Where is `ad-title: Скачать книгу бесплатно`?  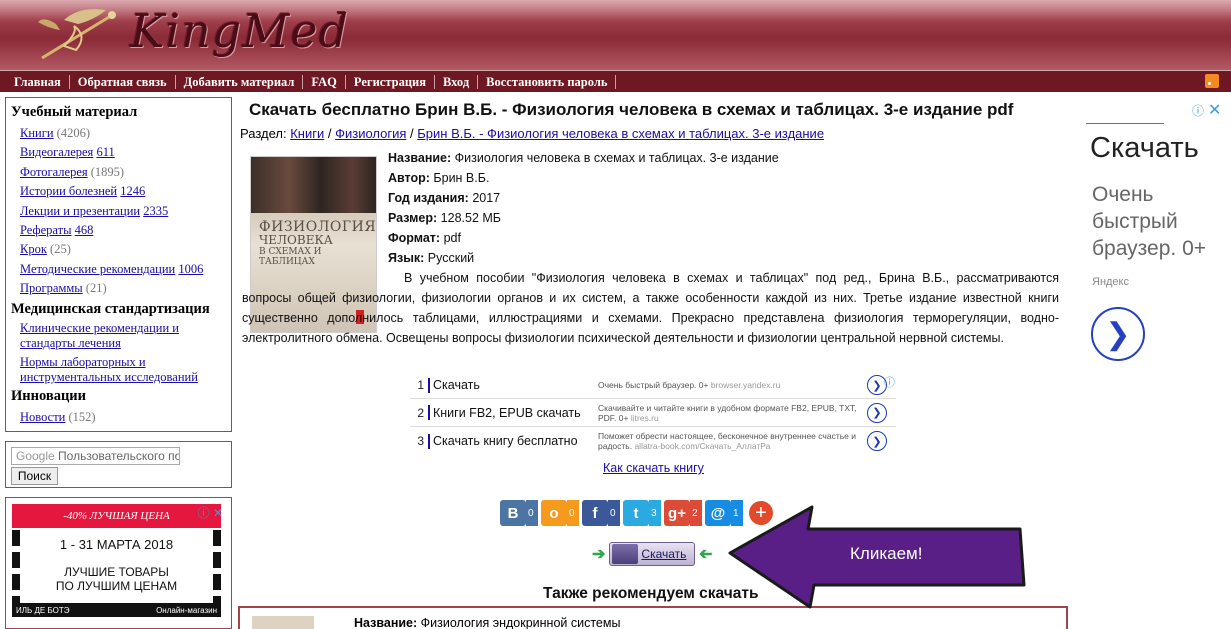 ad-title: Скачать книгу бесплатно is located at coordinates (515, 441).